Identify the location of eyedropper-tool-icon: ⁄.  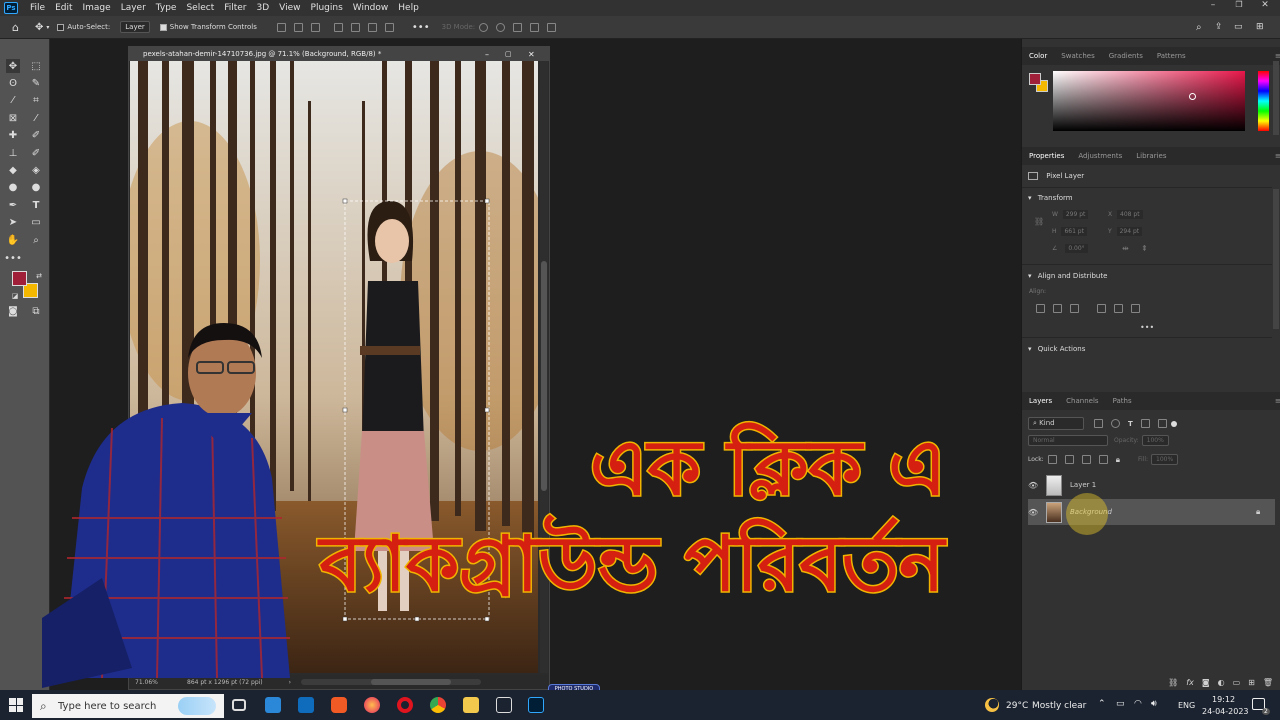
(36, 118).